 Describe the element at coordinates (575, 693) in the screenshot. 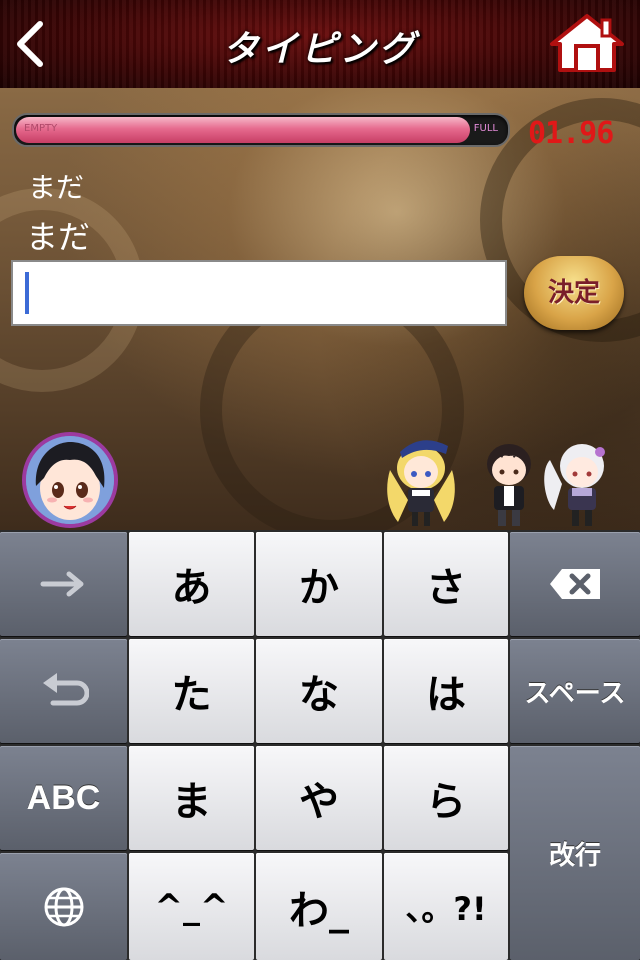

I see `space-key-label: スペース` at that location.